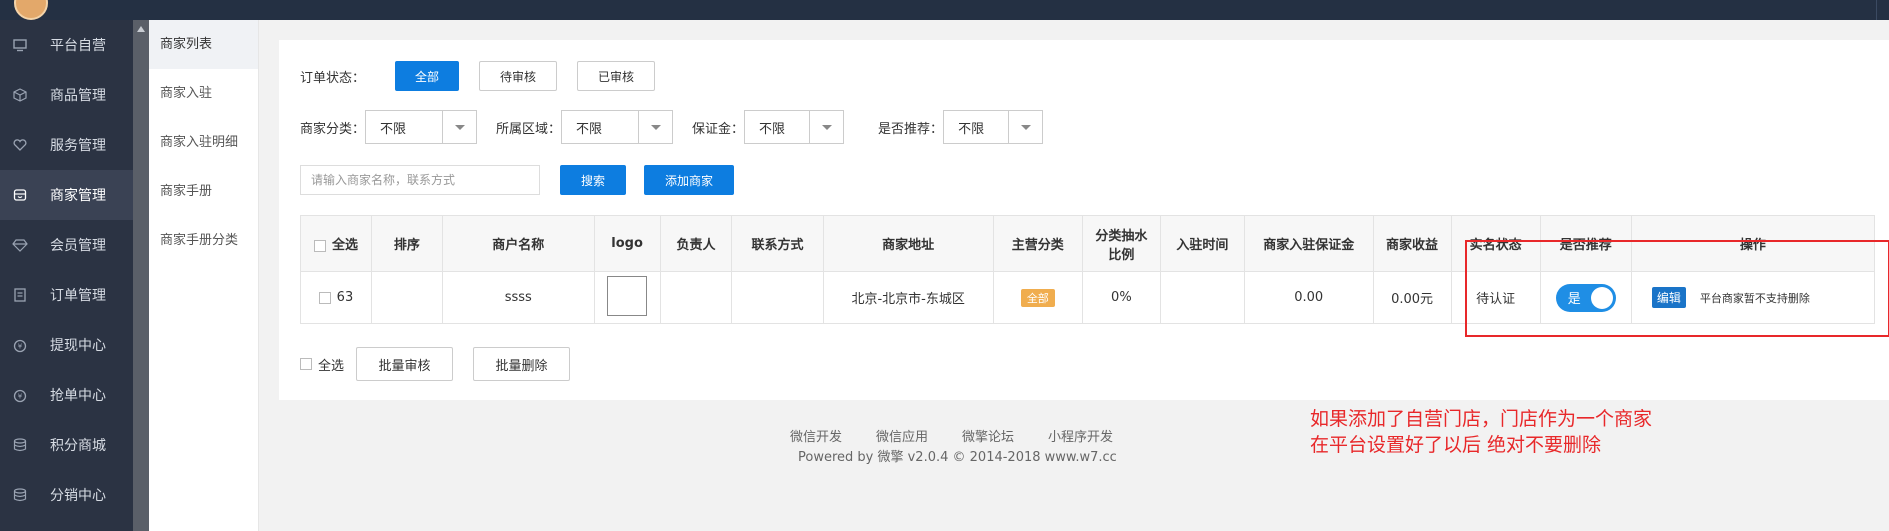  Describe the element at coordinates (518, 76) in the screenshot. I see `status-pending-button: 待审核` at that location.